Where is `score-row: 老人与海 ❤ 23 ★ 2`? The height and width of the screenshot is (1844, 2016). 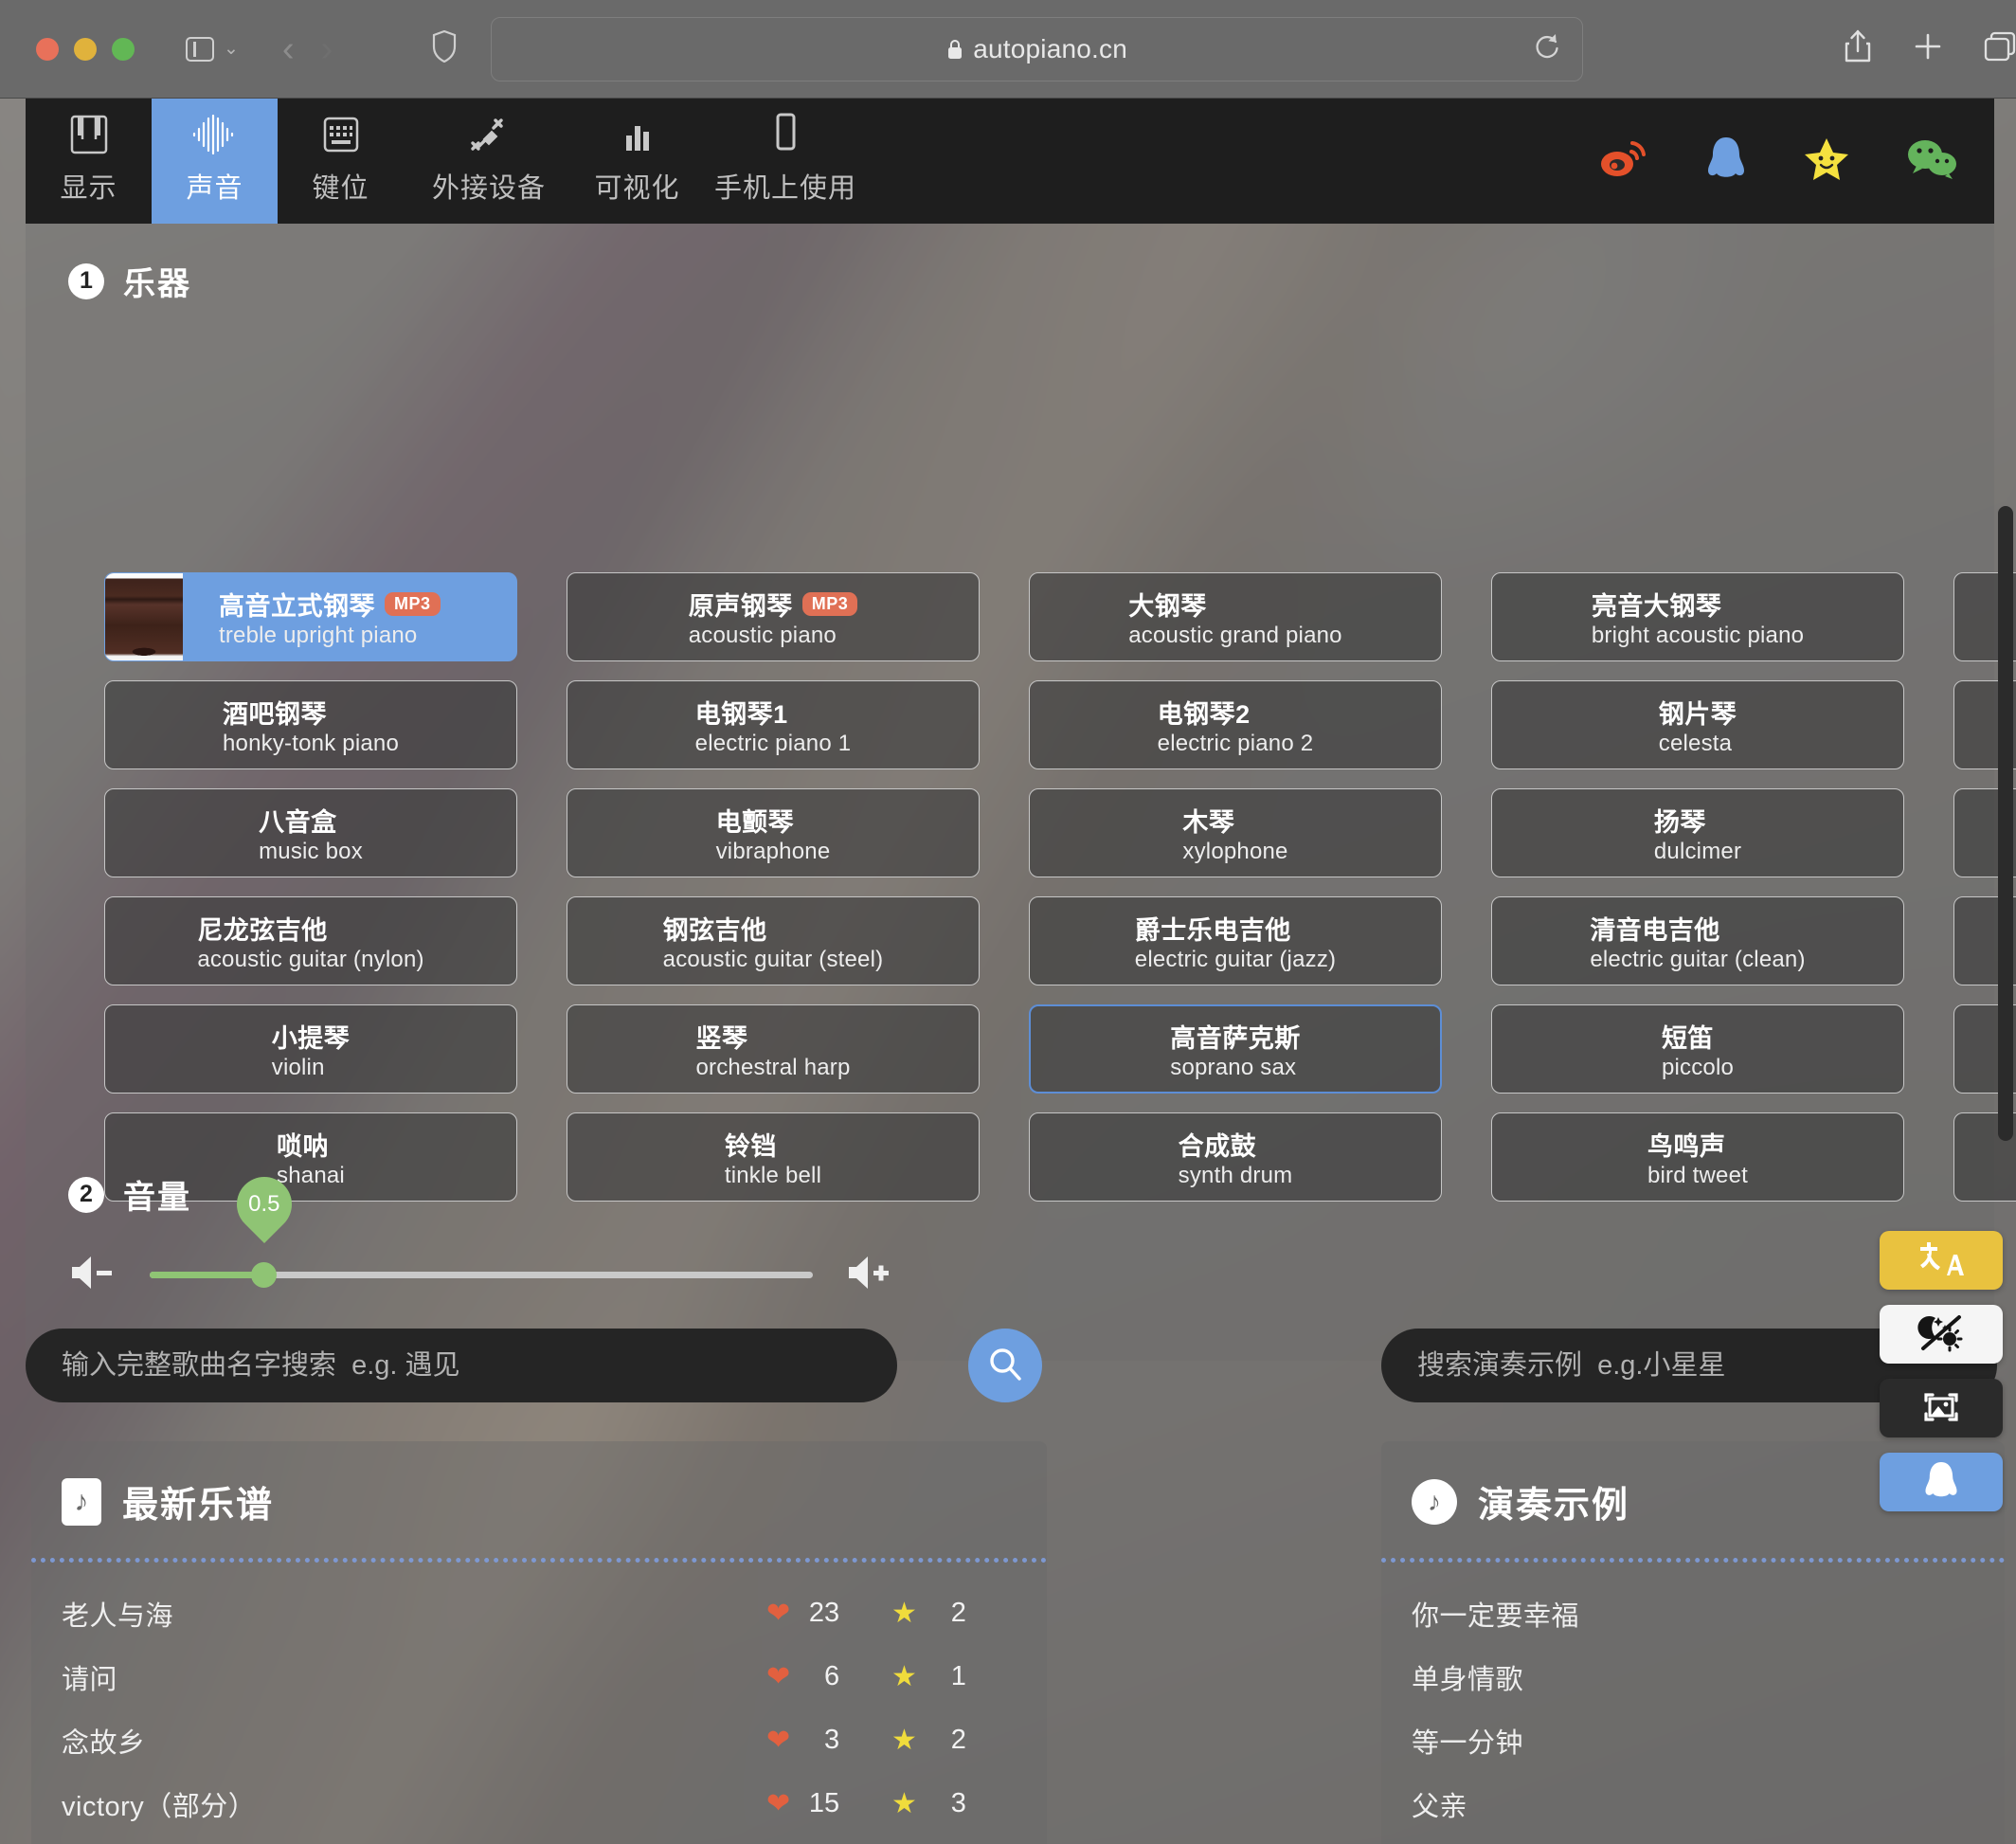 score-row: 老人与海 ❤ 23 ★ 2 is located at coordinates (539, 1613).